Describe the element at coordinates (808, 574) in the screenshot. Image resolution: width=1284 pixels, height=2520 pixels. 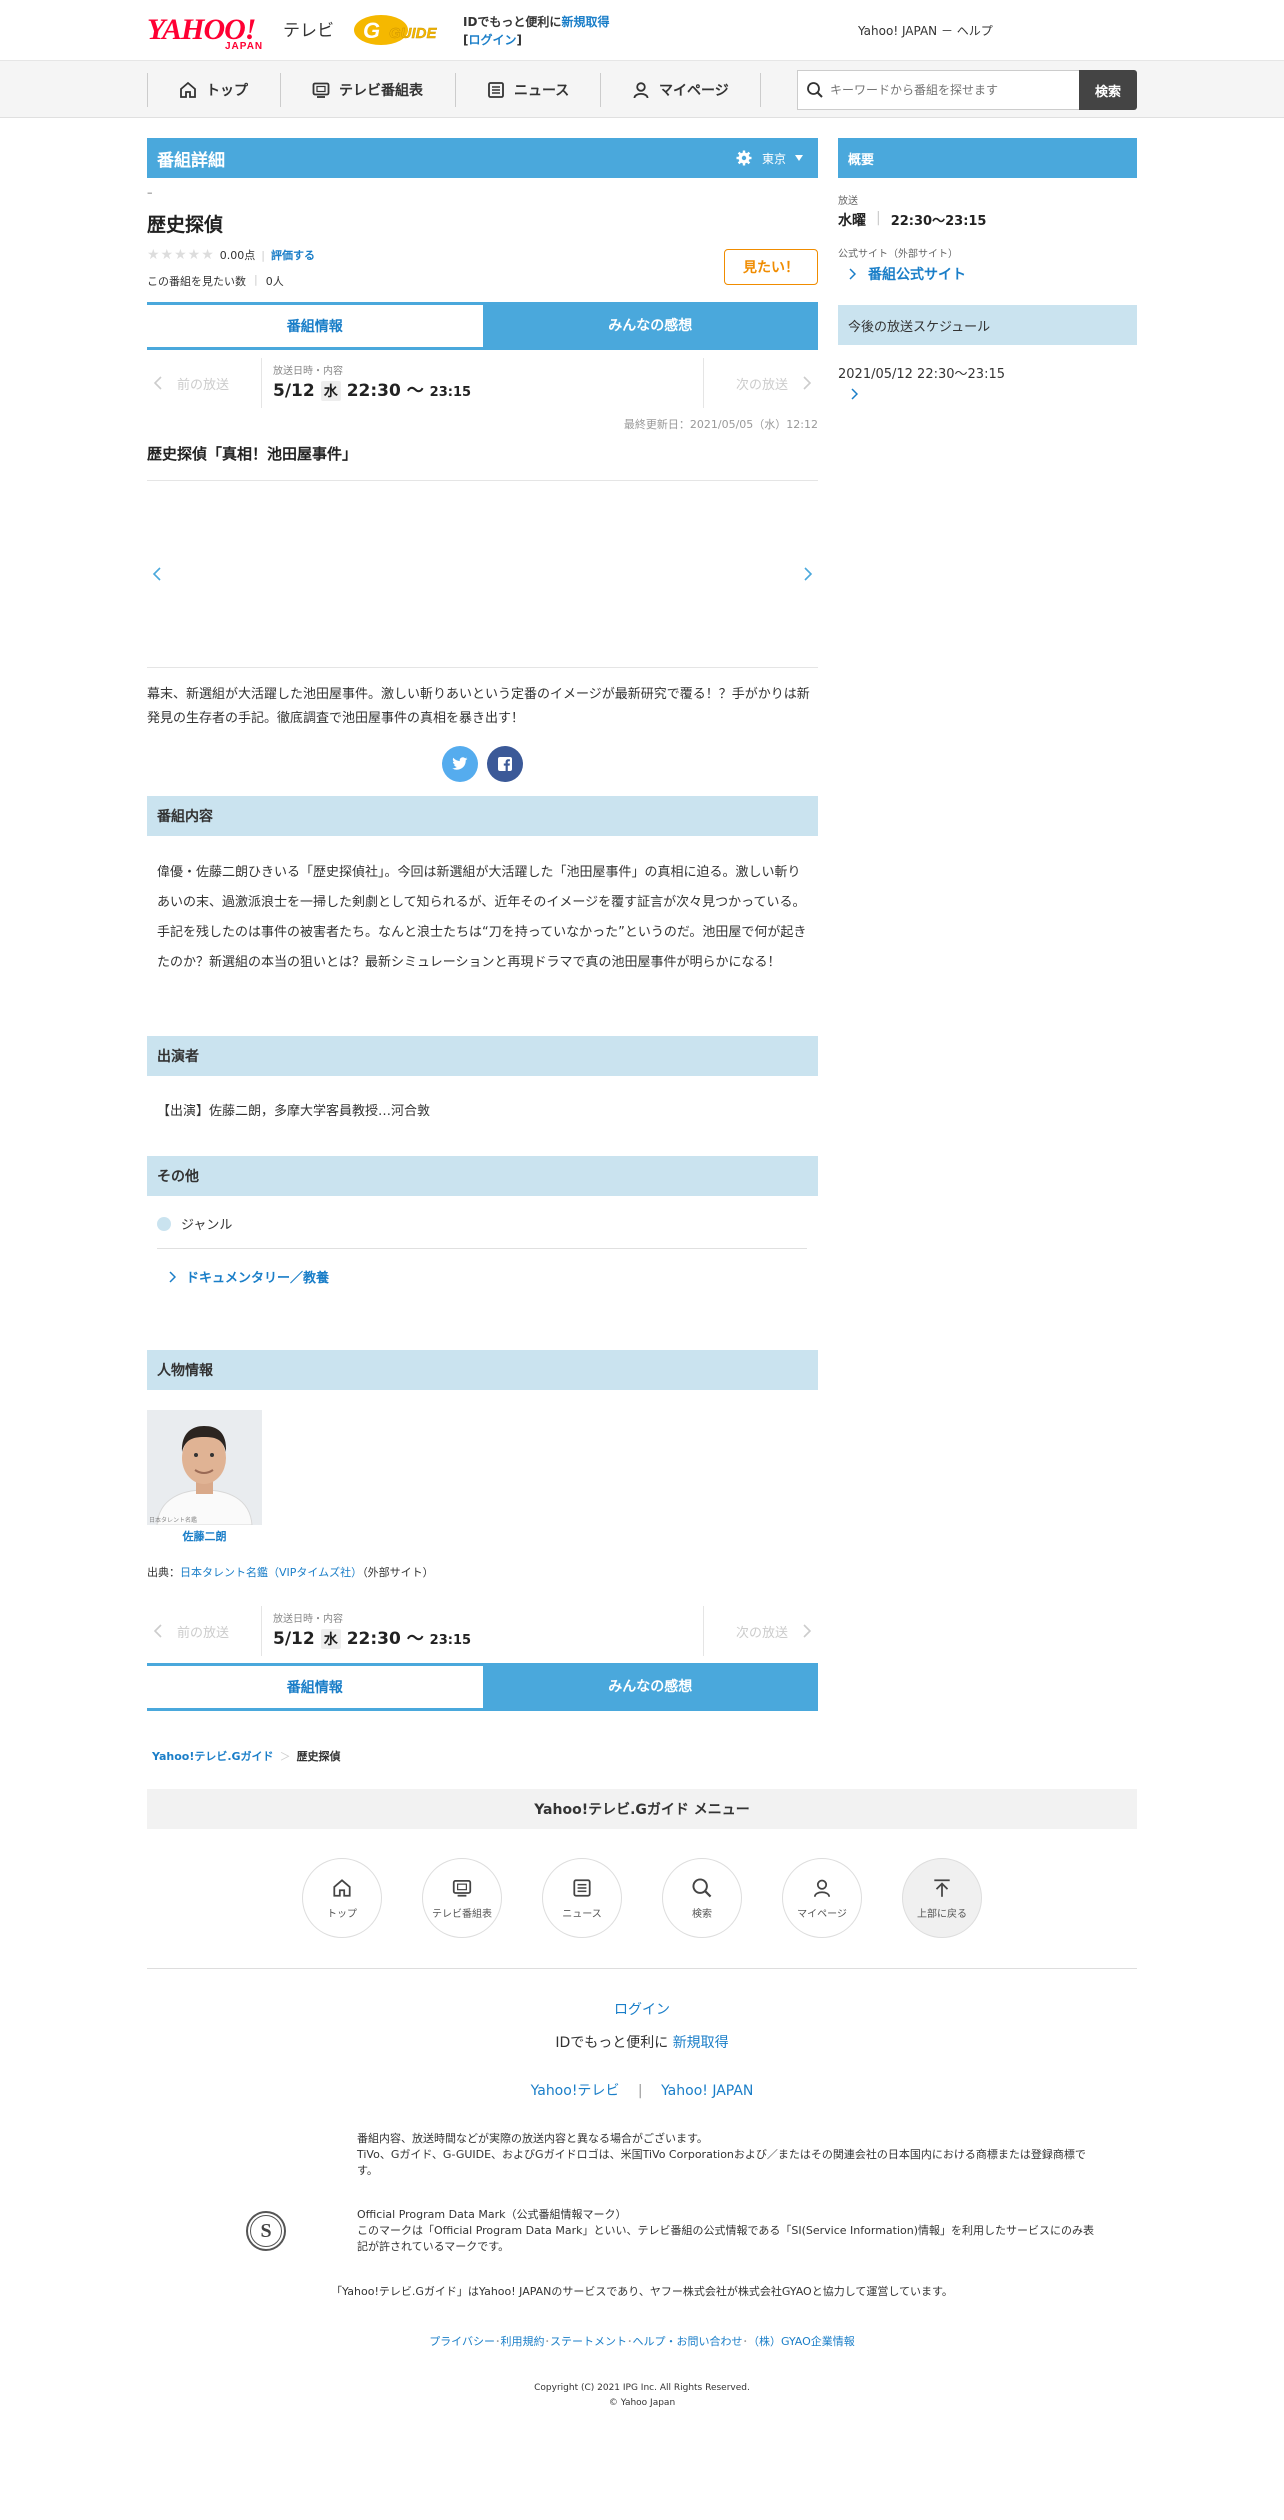
I see `carousel-next-icon` at that location.